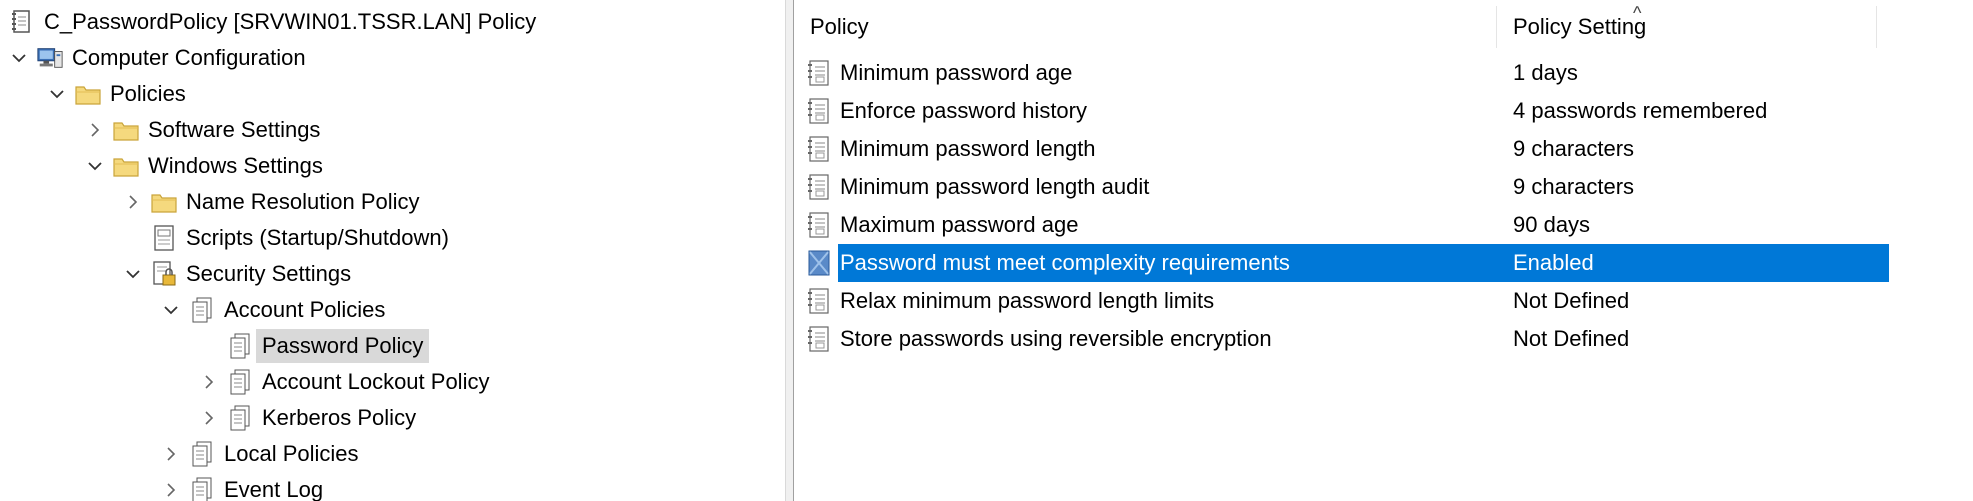 Image resolution: width=1973 pixels, height=501 pixels. Describe the element at coordinates (995, 186) in the screenshot. I see `policy-name: Minimum password length audit` at that location.